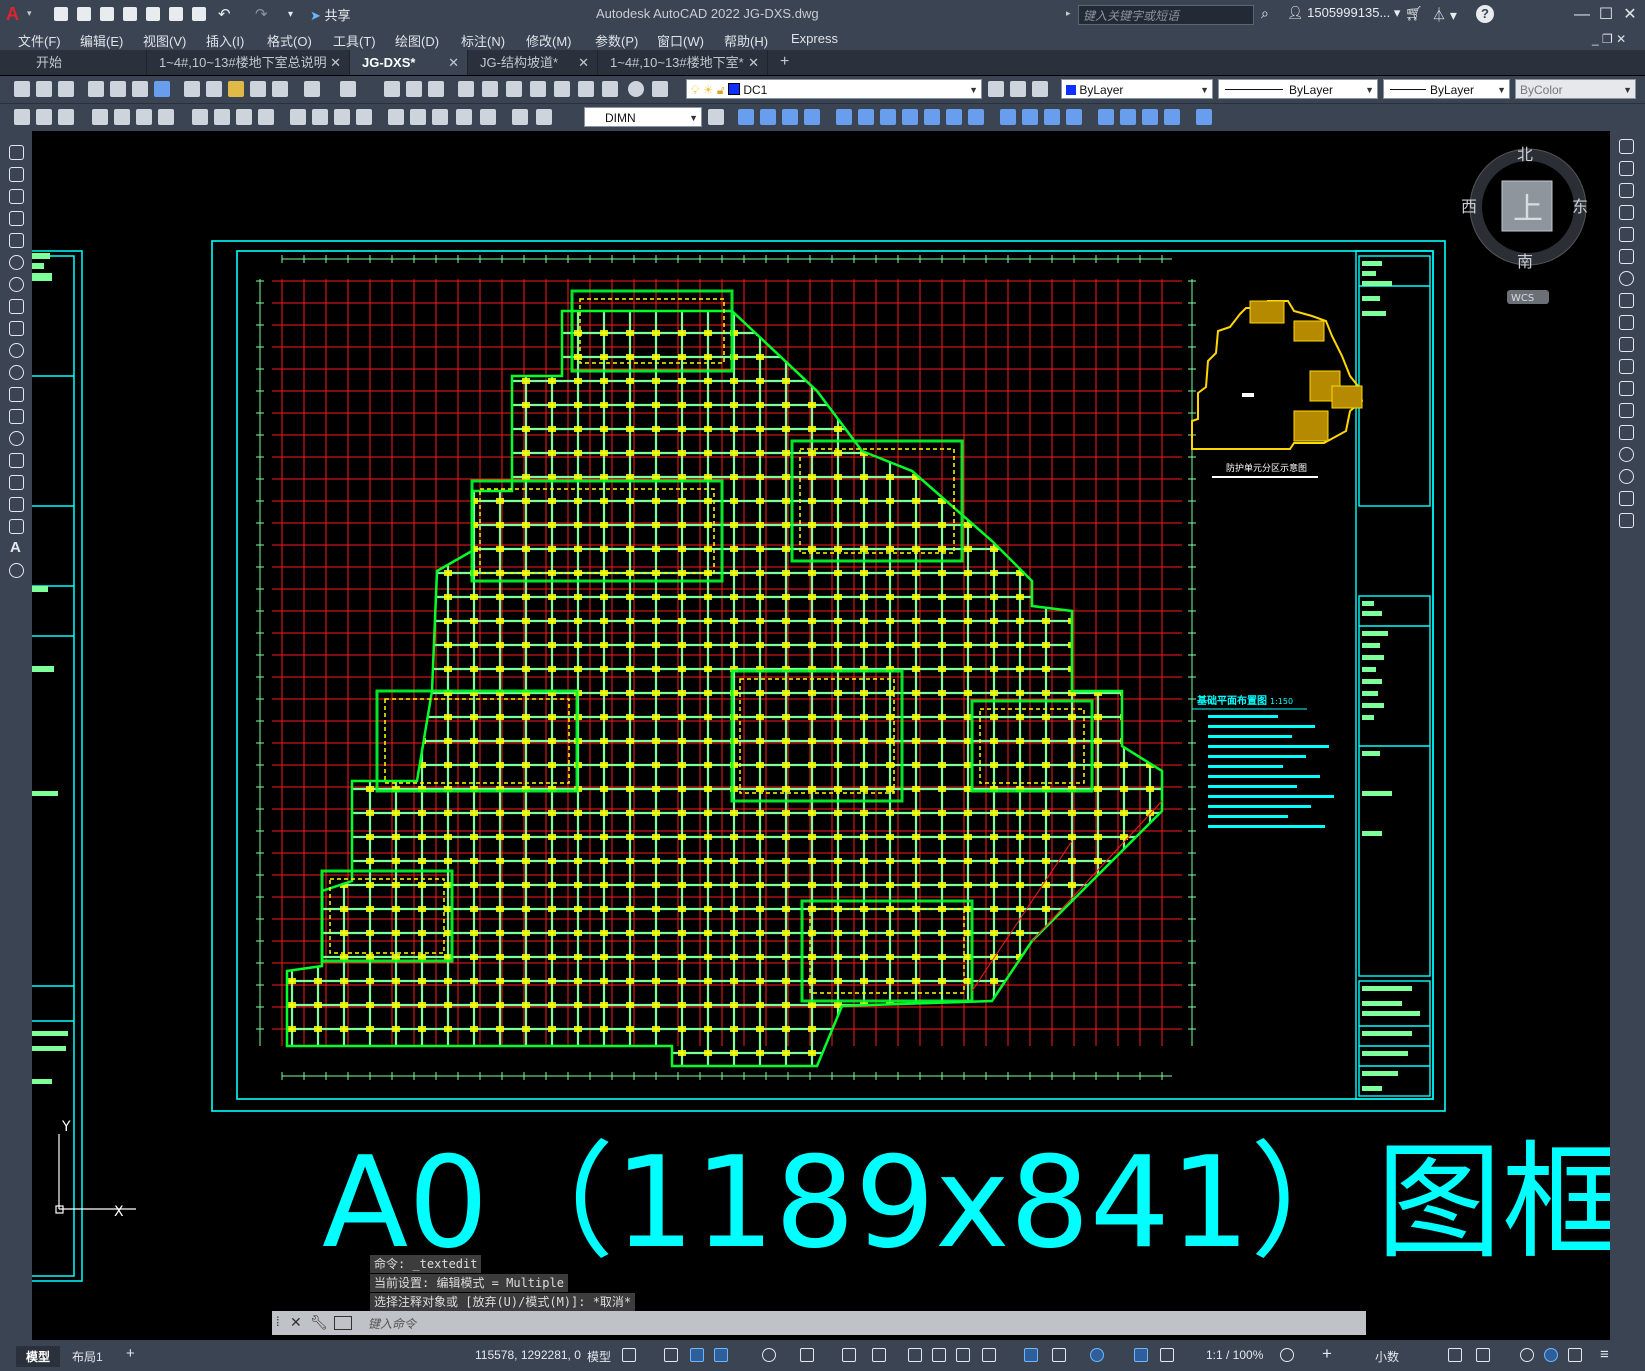  I want to click on make-current-layer-icon, so click(996, 89).